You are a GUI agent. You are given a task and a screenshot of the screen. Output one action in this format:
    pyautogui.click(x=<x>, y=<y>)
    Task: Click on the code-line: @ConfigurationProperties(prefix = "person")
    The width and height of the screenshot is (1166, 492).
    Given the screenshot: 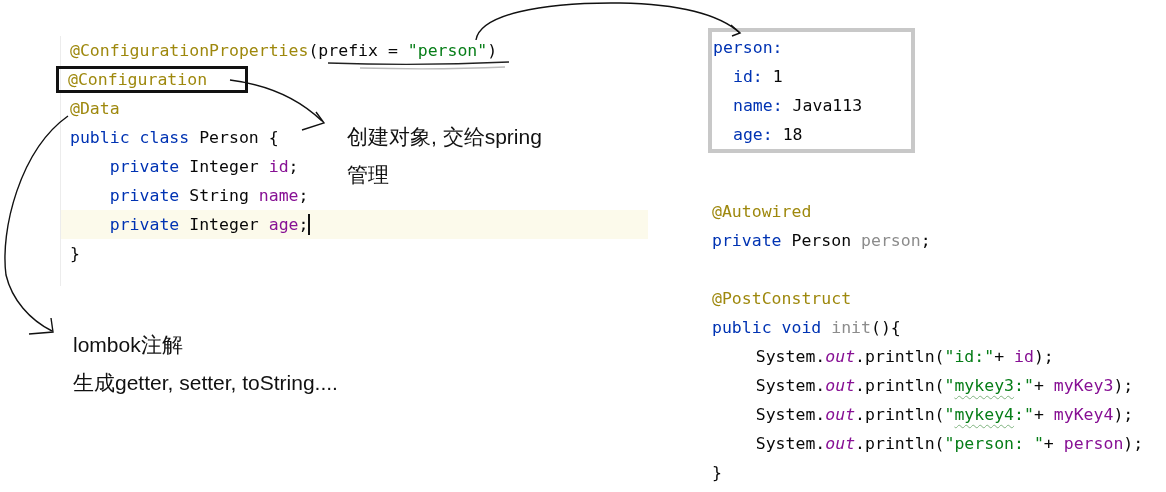 What is the action you would take?
    pyautogui.click(x=283, y=51)
    